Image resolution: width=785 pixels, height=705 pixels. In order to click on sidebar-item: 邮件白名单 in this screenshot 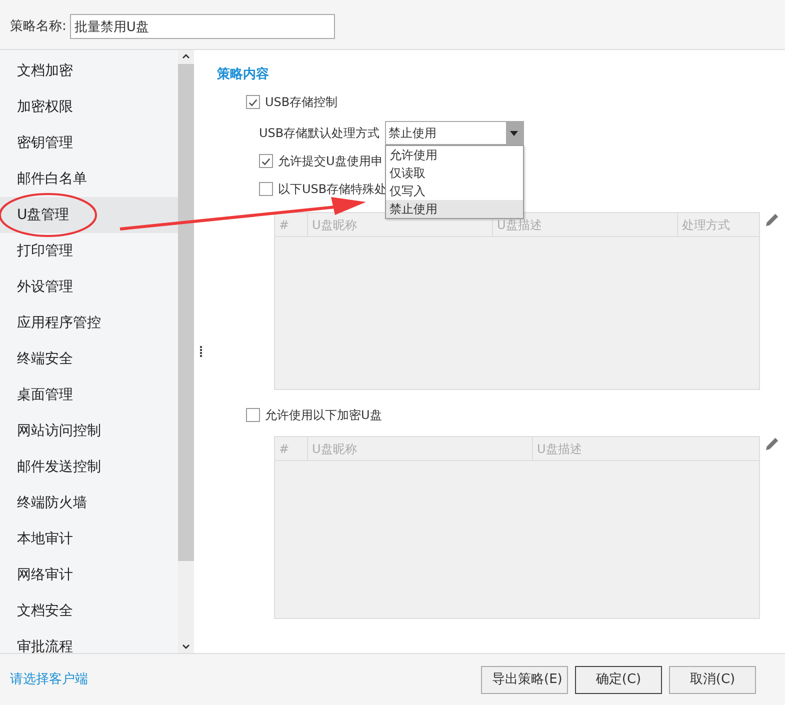, I will do `click(89, 179)`.